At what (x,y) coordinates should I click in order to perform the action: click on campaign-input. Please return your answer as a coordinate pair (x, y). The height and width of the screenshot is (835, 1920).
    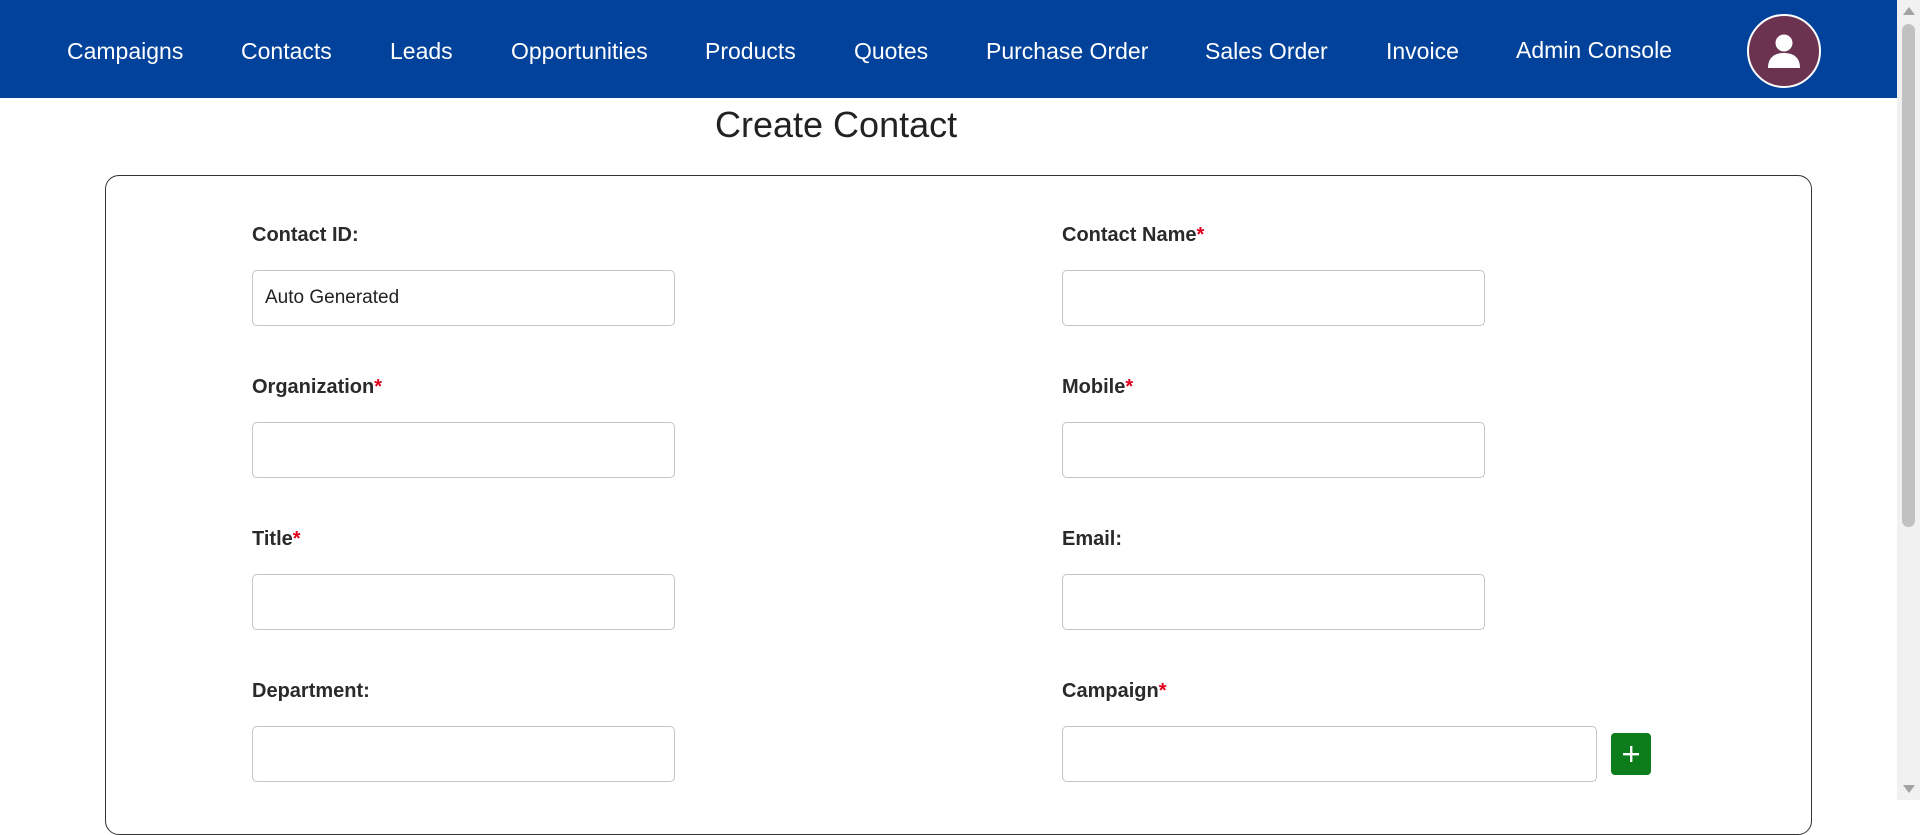
    Looking at the image, I should click on (1329, 754).